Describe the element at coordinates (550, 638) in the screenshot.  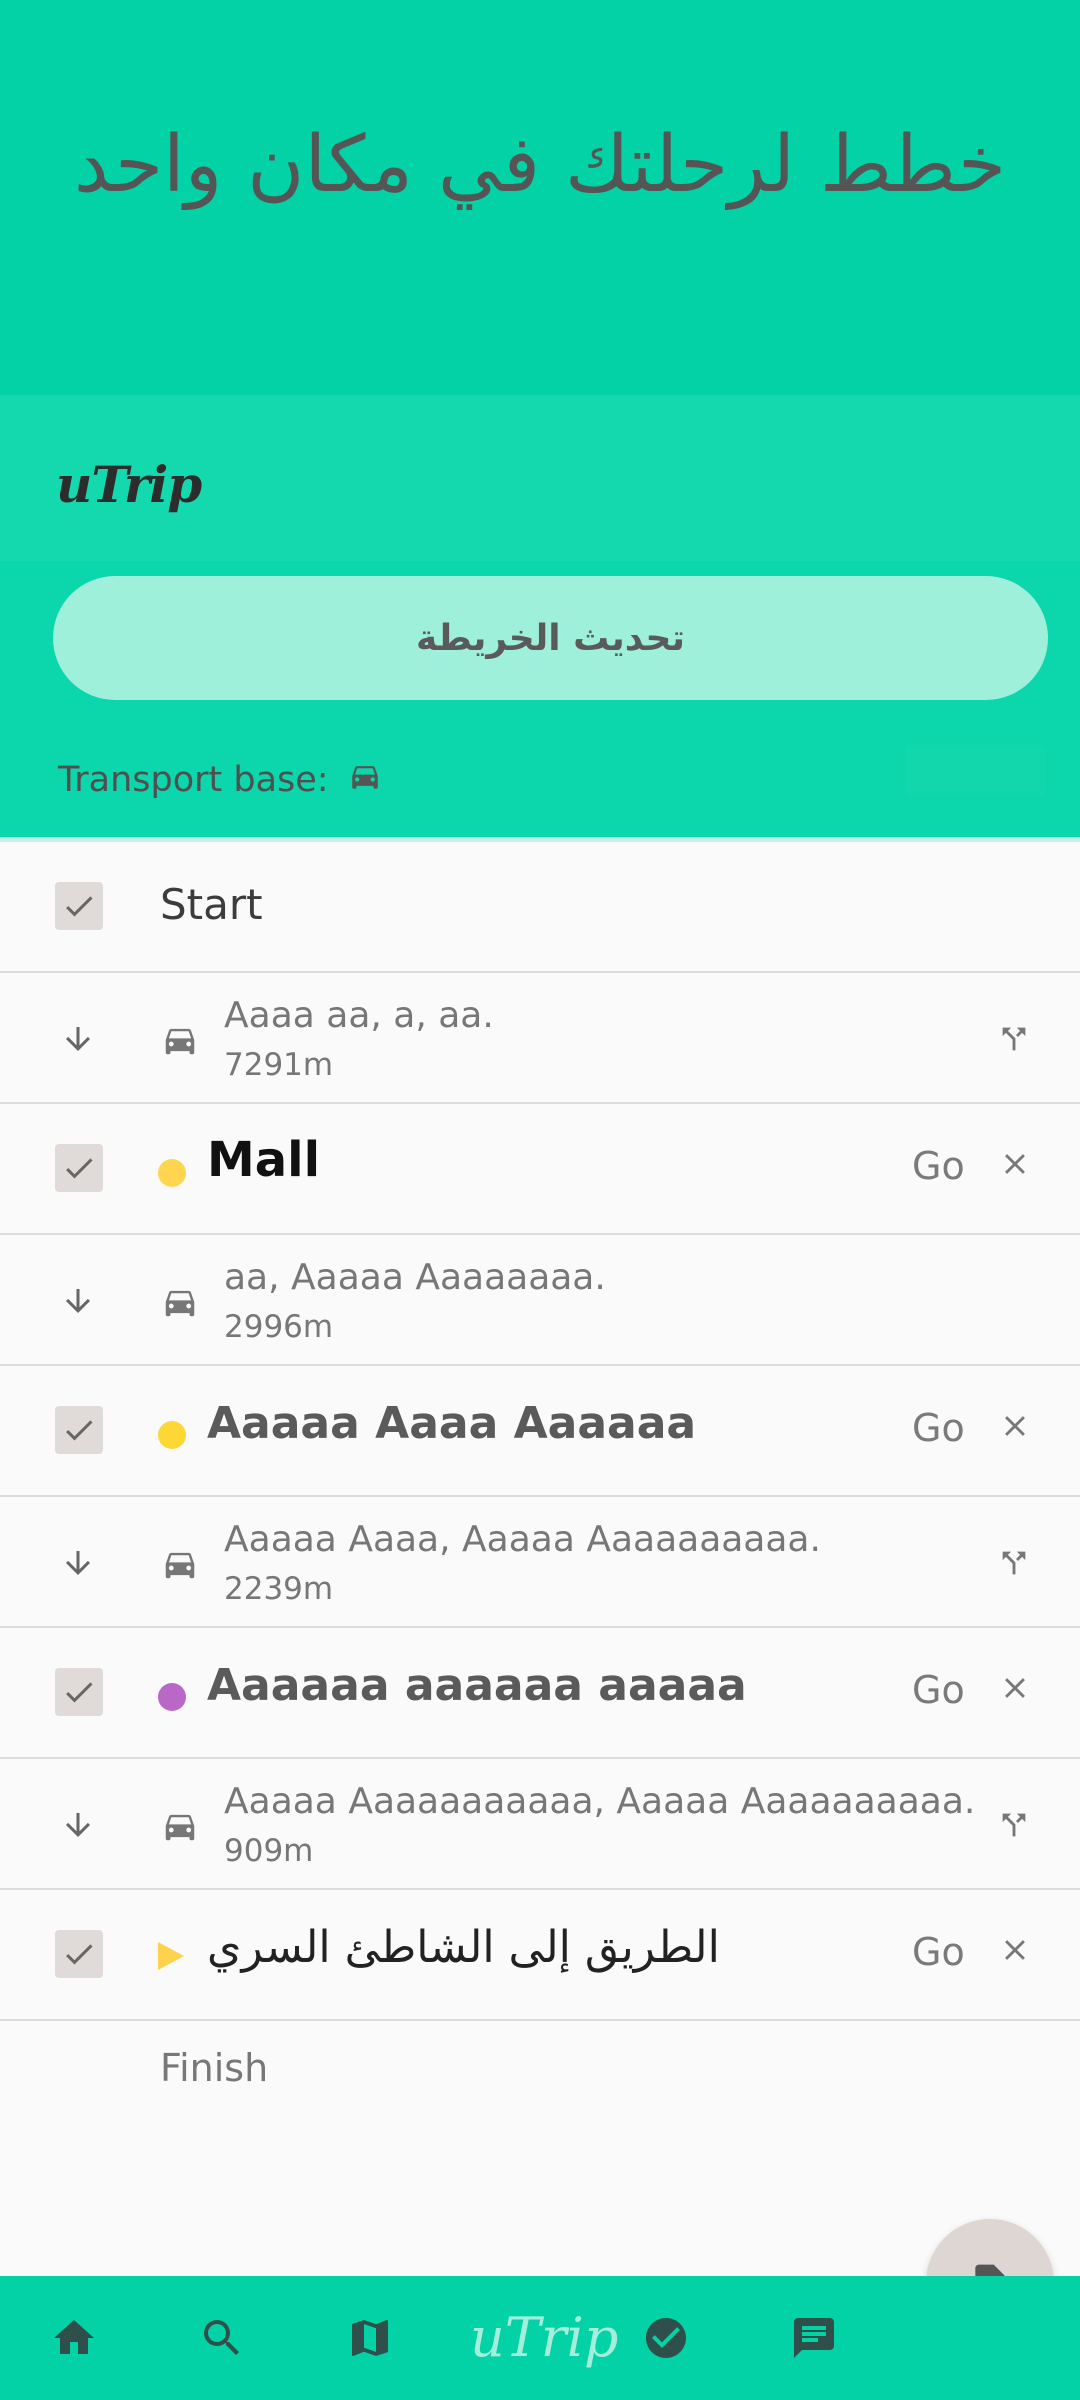
I see `refresh-map-button: تحديث الخريطة` at that location.